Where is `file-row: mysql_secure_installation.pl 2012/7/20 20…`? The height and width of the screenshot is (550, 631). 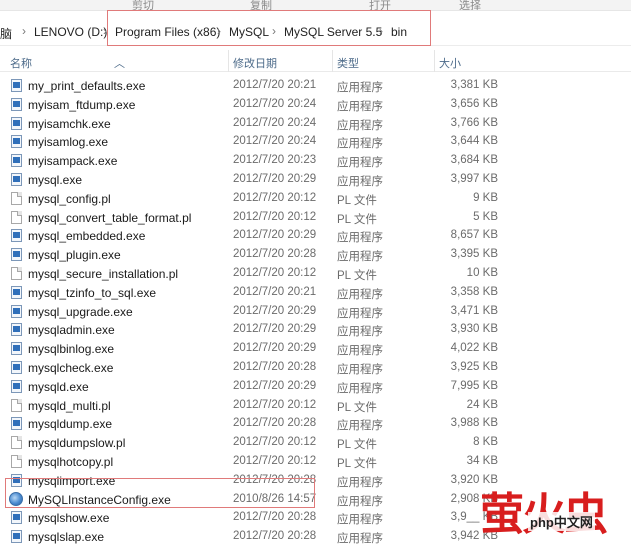
file-row: mysql_secure_installation.pl 2012/7/20 20… is located at coordinates (315, 273).